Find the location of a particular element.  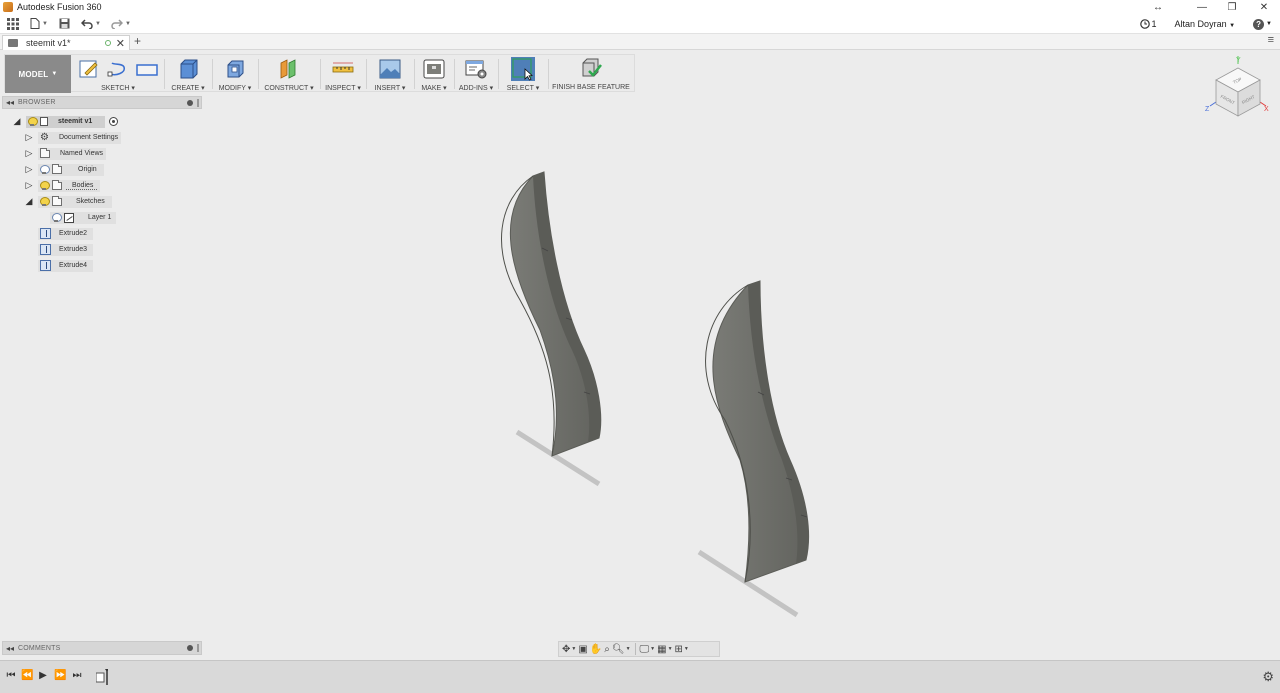

activate-radio-icon is located at coordinates (114, 121).